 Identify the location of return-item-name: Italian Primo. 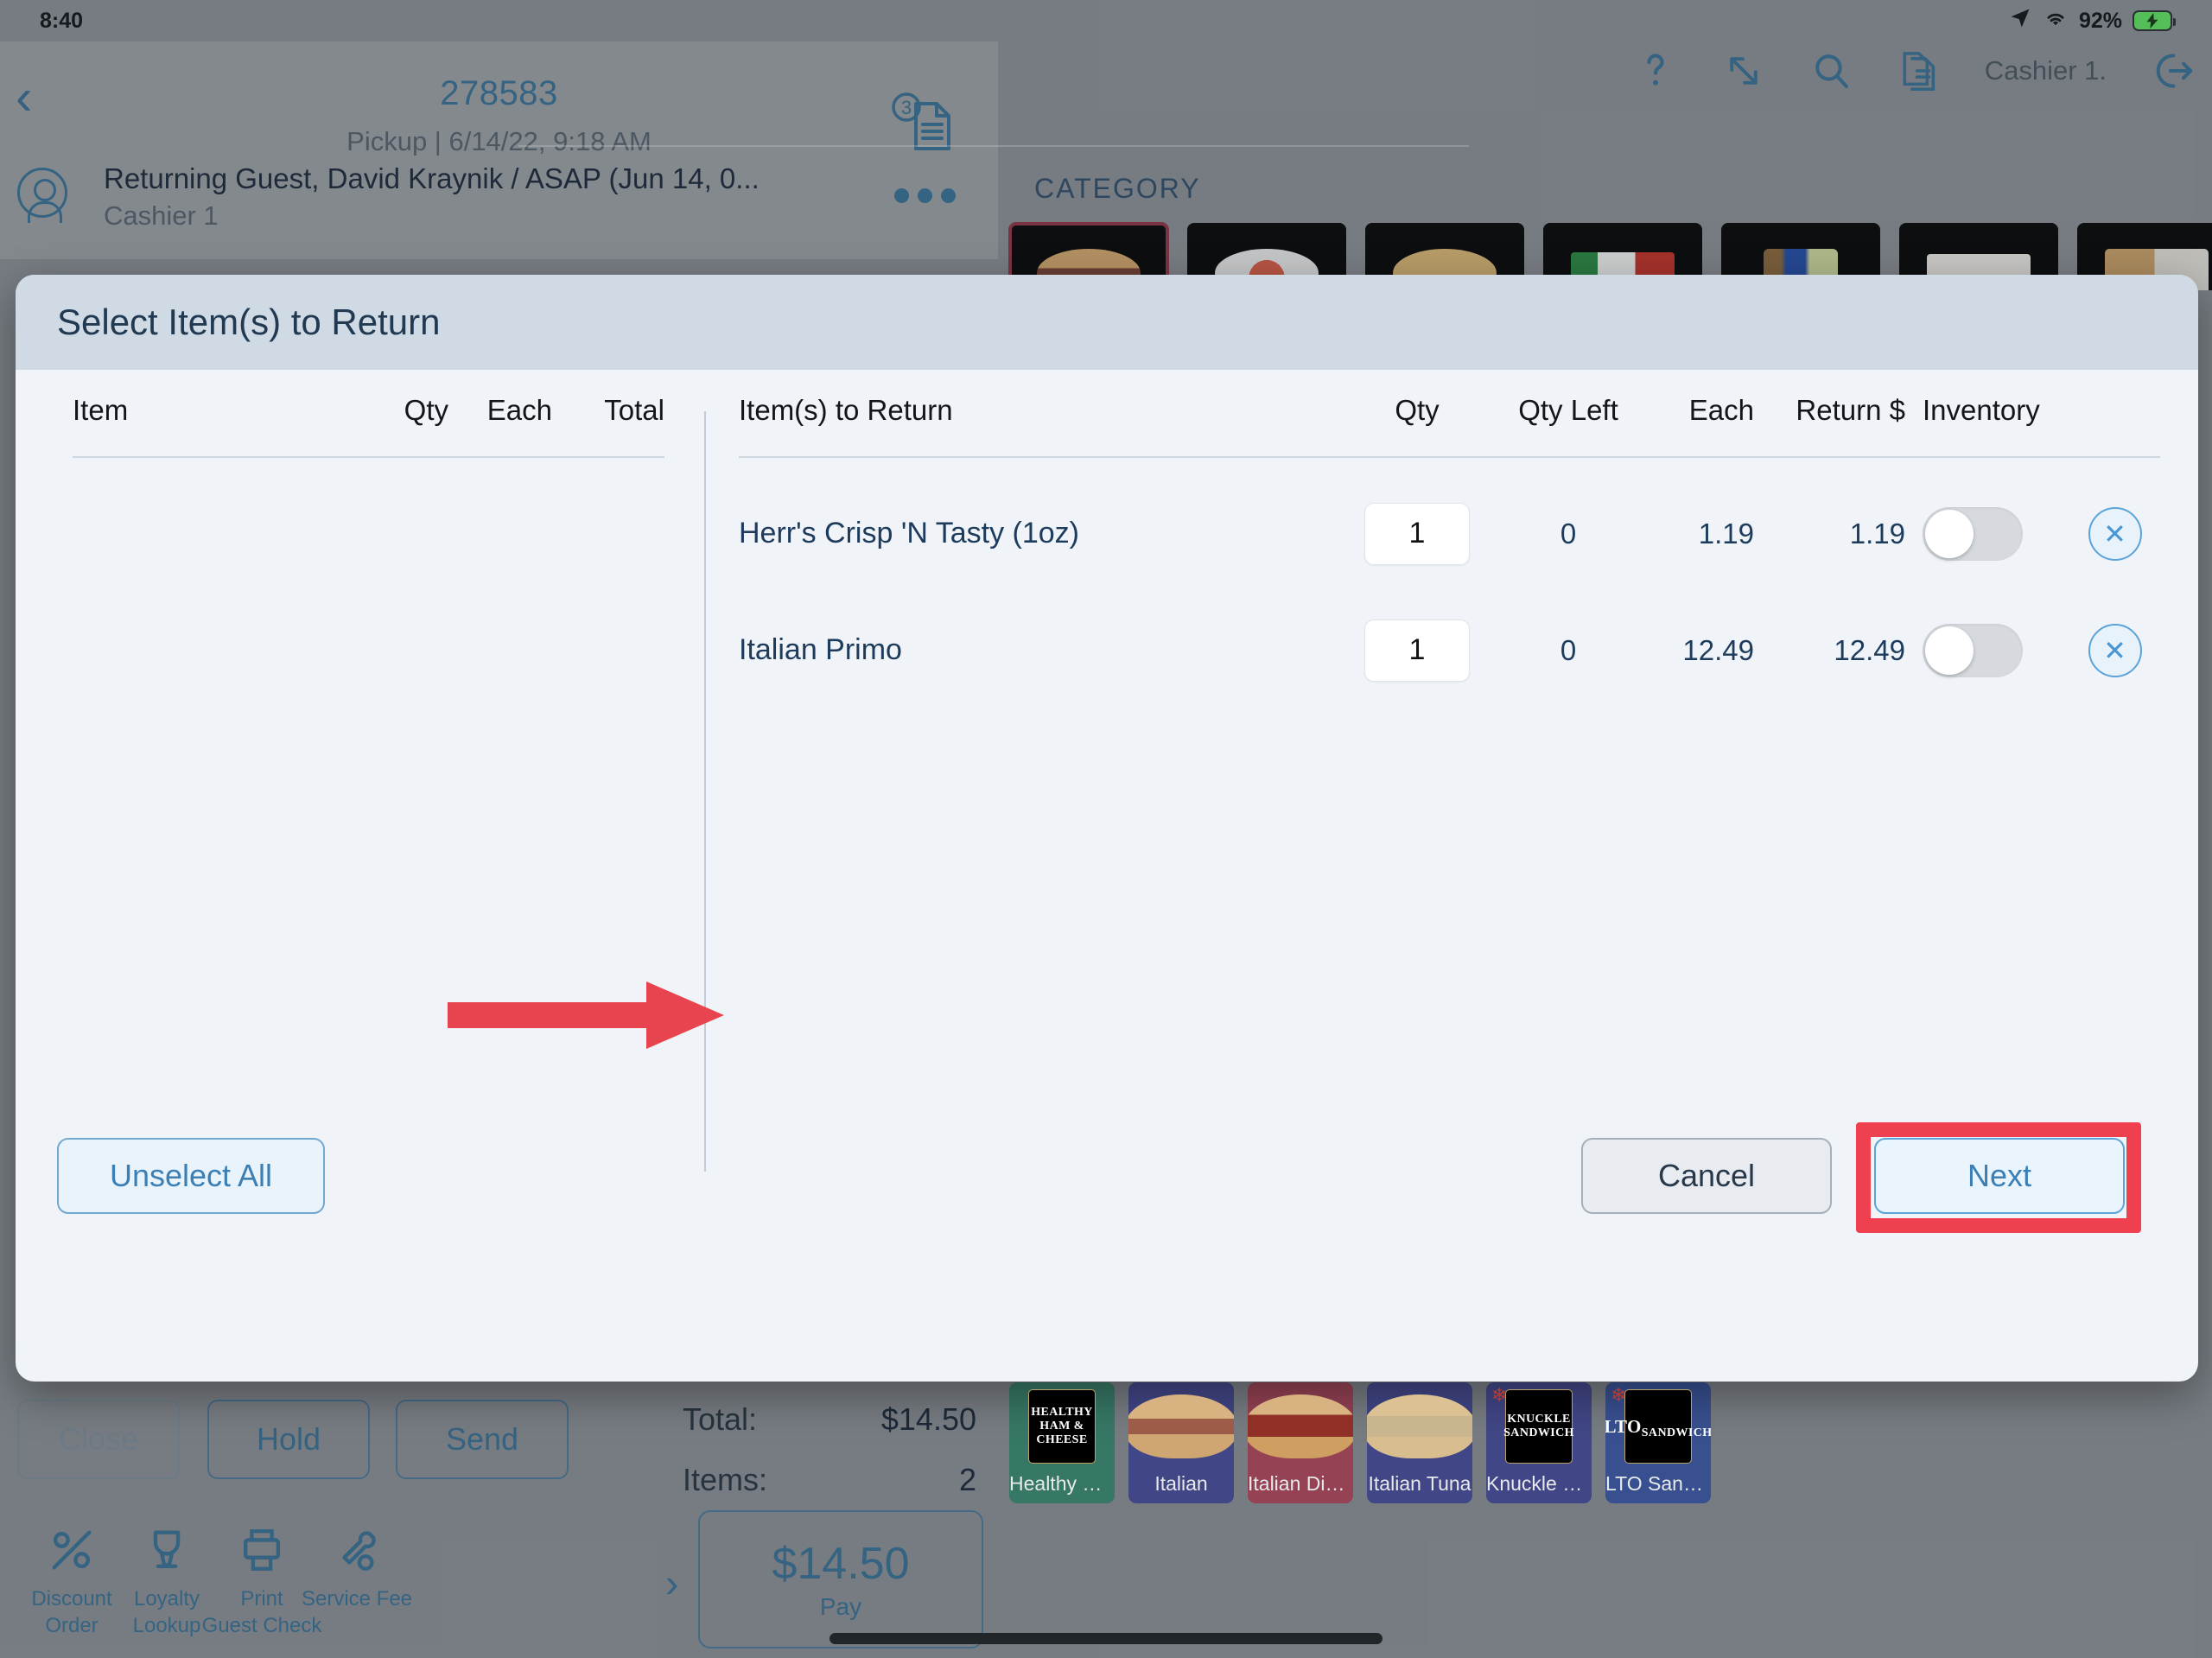
(820, 649).